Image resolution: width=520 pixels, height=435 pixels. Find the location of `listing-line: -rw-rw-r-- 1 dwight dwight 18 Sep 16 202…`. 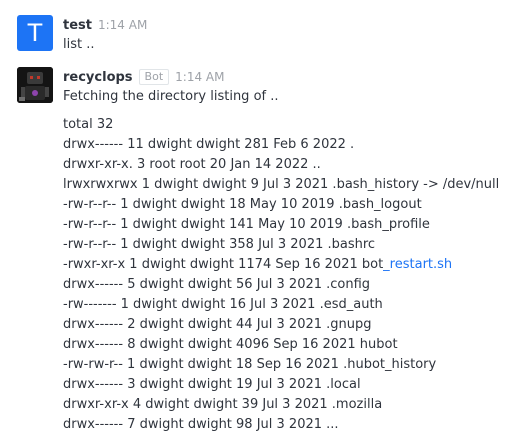

listing-line: -rw-rw-r-- 1 dwight dwight 18 Sep 16 202… is located at coordinates (250, 364).